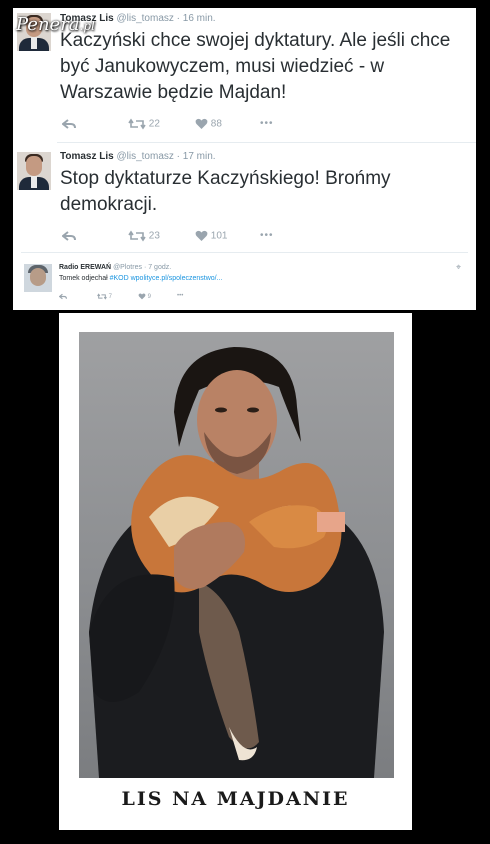 This screenshot has height=844, width=490. Describe the element at coordinates (208, 298) in the screenshot. I see `tweet-actions: 7 9 •••` at that location.